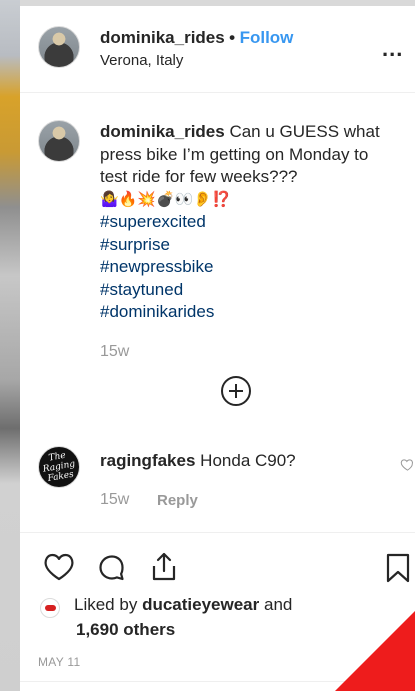  Describe the element at coordinates (200, 604) in the screenshot. I see `liker-username: ducatieyewear` at that location.